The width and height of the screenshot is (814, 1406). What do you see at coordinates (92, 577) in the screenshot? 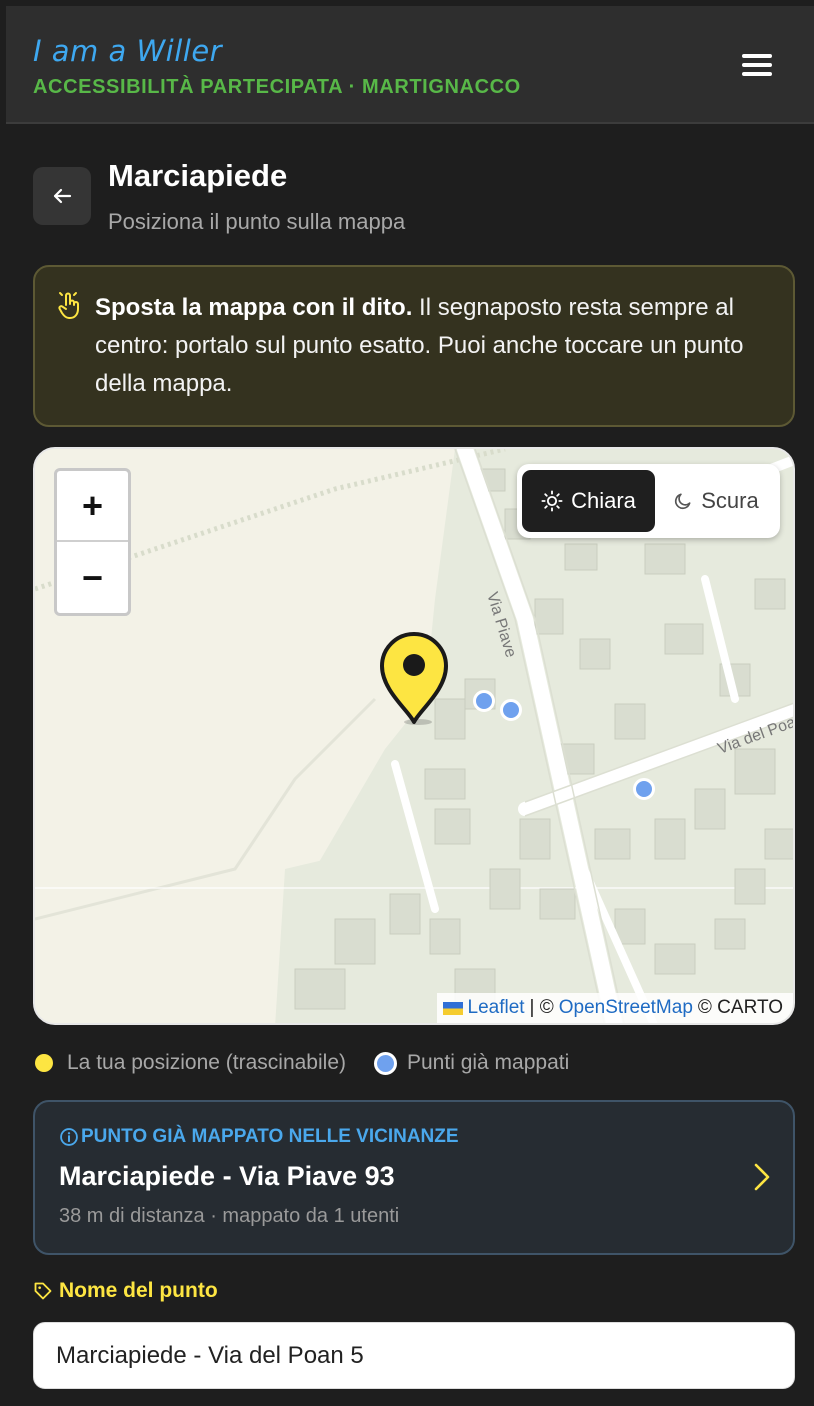
I see `zoom-out-button: −` at bounding box center [92, 577].